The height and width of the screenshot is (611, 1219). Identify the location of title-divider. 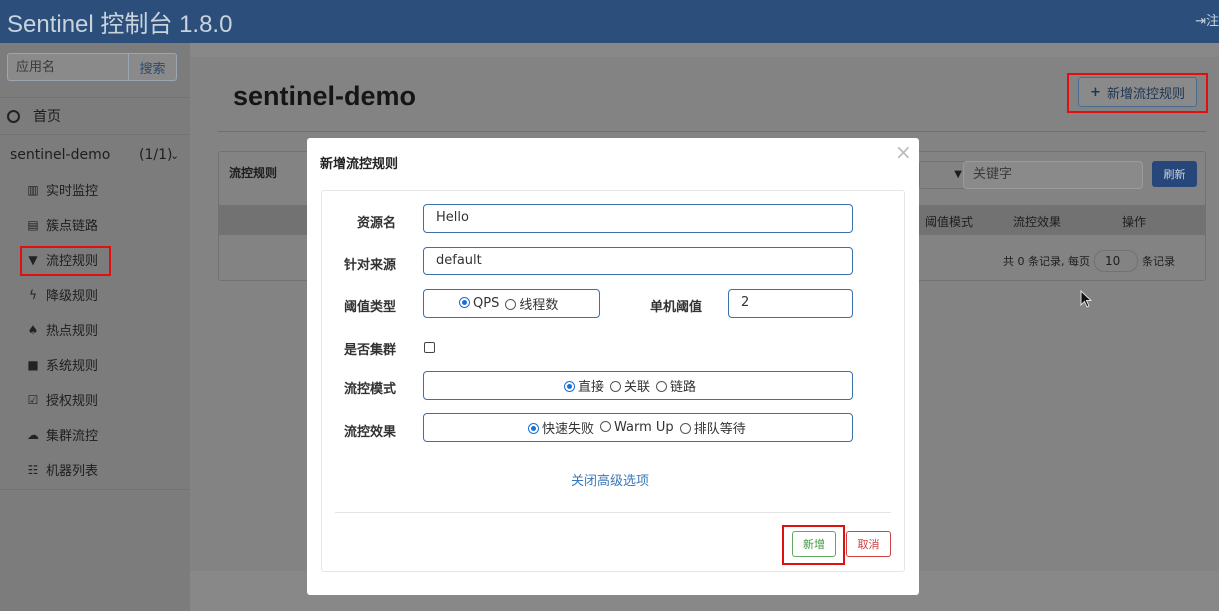
(712, 131).